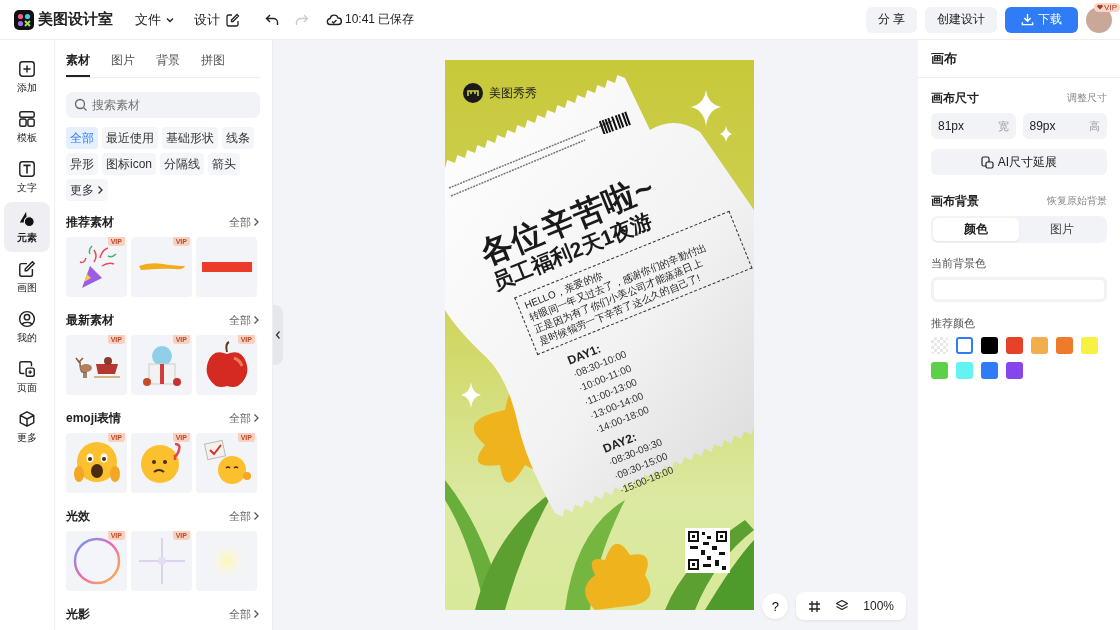  Describe the element at coordinates (90, 320) in the screenshot. I see `section-title: 最新素材` at that location.